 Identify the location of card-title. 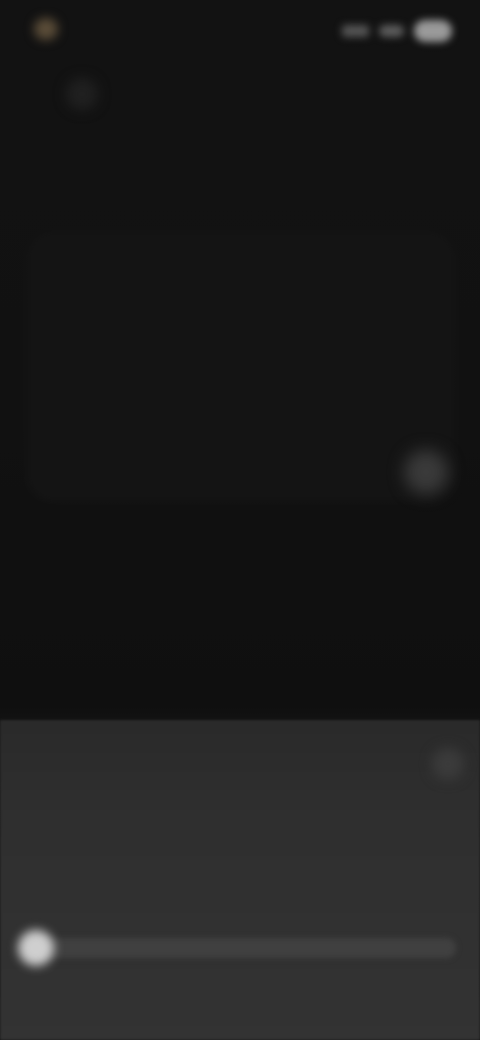
(170, 268).